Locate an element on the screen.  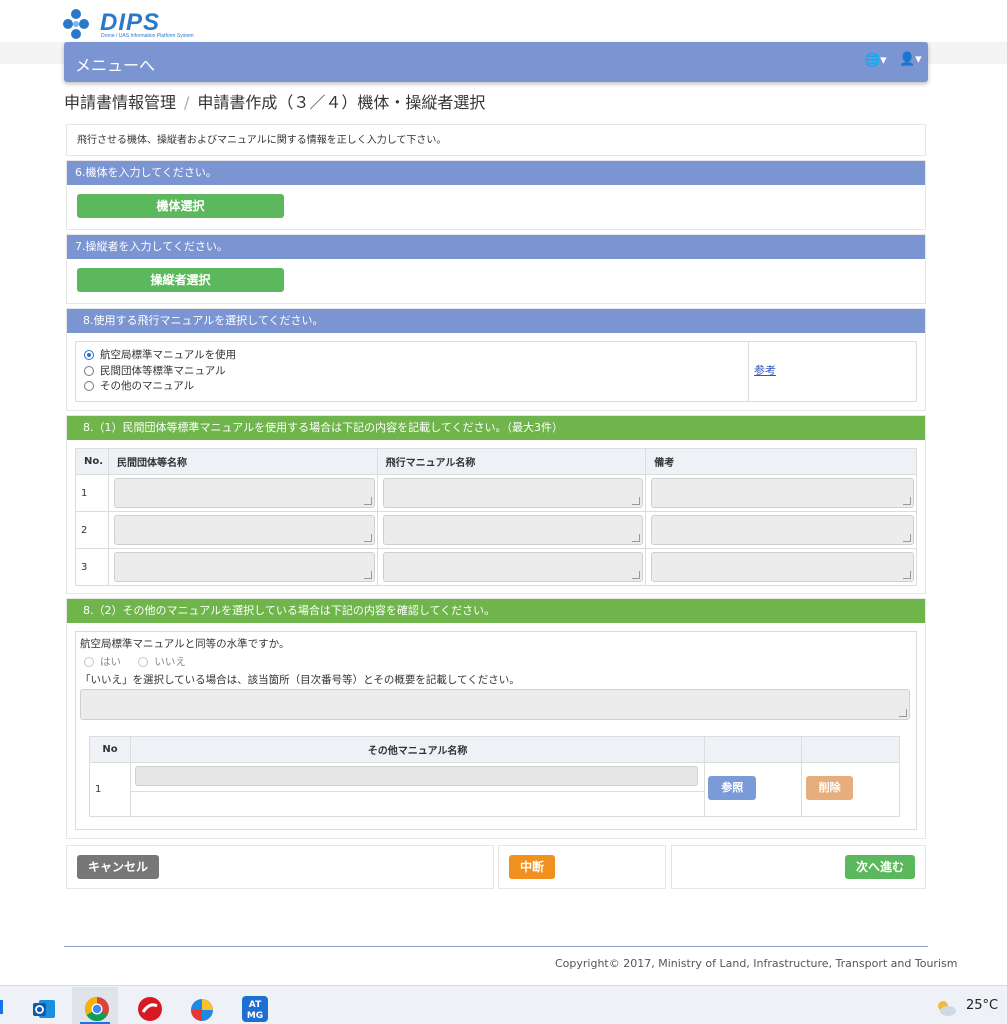
other-manual-table: No その他マニュアル名称 1 参照 削除 is located at coordinates (494, 776).